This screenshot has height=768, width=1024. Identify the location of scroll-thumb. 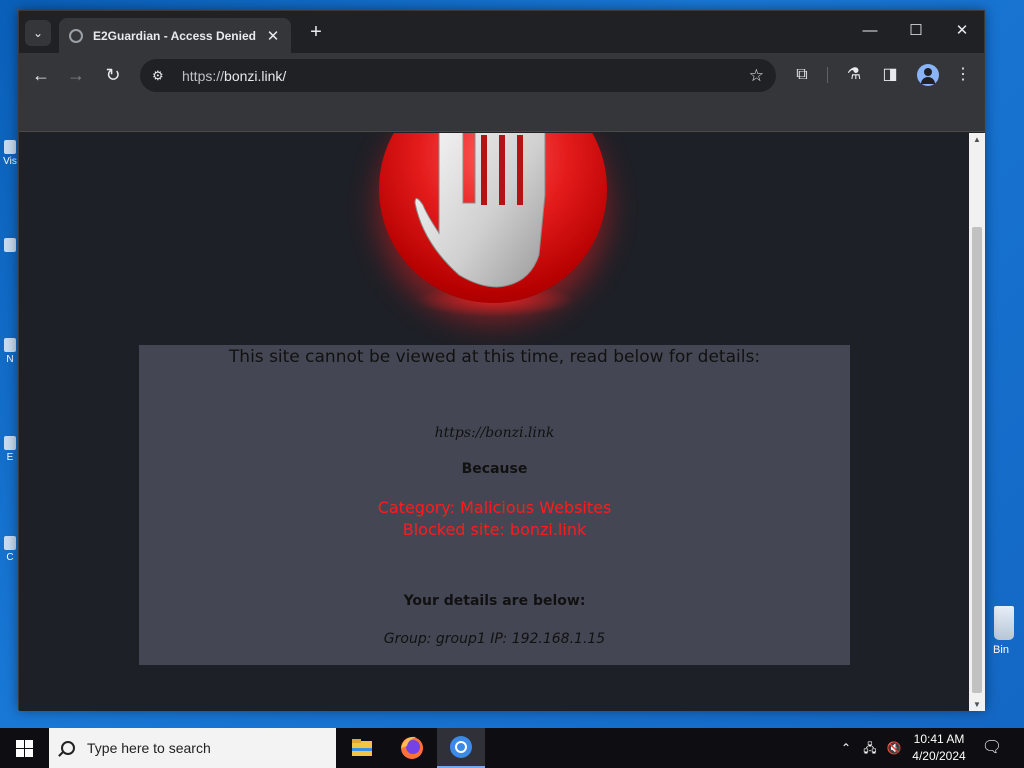
(977, 460).